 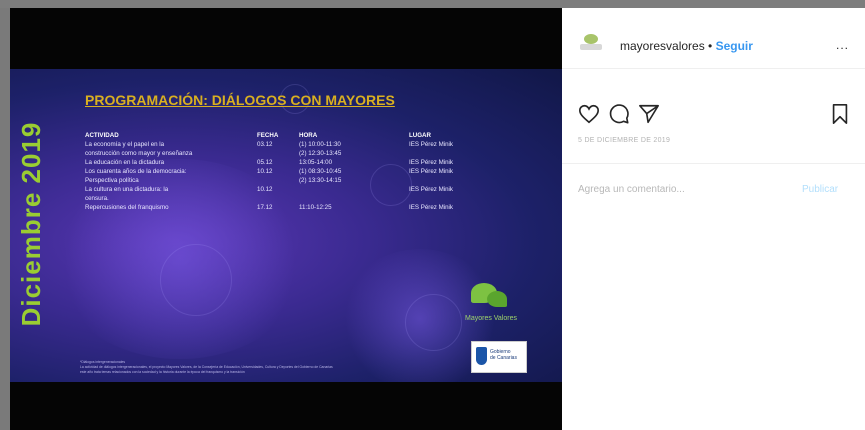 I want to click on table-cell: censura., so click(x=97, y=198).